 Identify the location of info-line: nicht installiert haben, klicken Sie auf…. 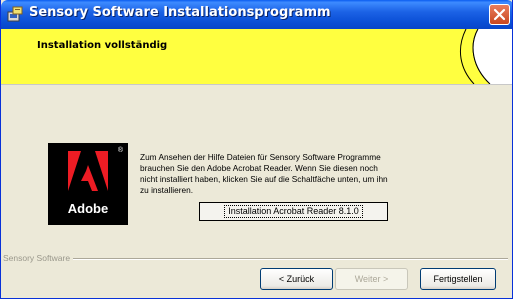
(264, 179).